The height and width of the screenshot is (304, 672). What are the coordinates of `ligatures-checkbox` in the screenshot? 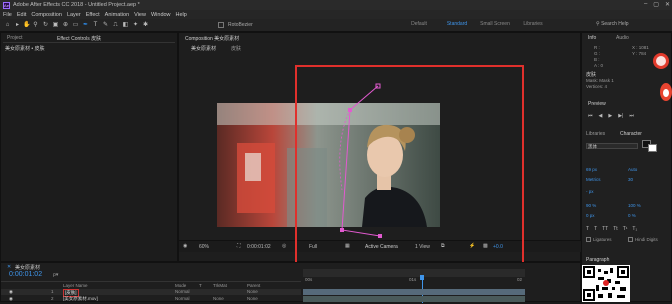 It's located at (588, 239).